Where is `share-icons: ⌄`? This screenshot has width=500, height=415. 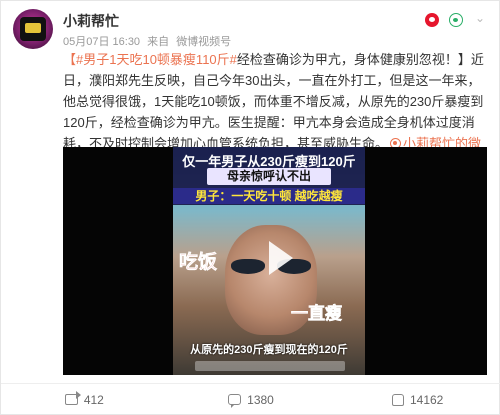
share-icons: ⌄ is located at coordinates (456, 19).